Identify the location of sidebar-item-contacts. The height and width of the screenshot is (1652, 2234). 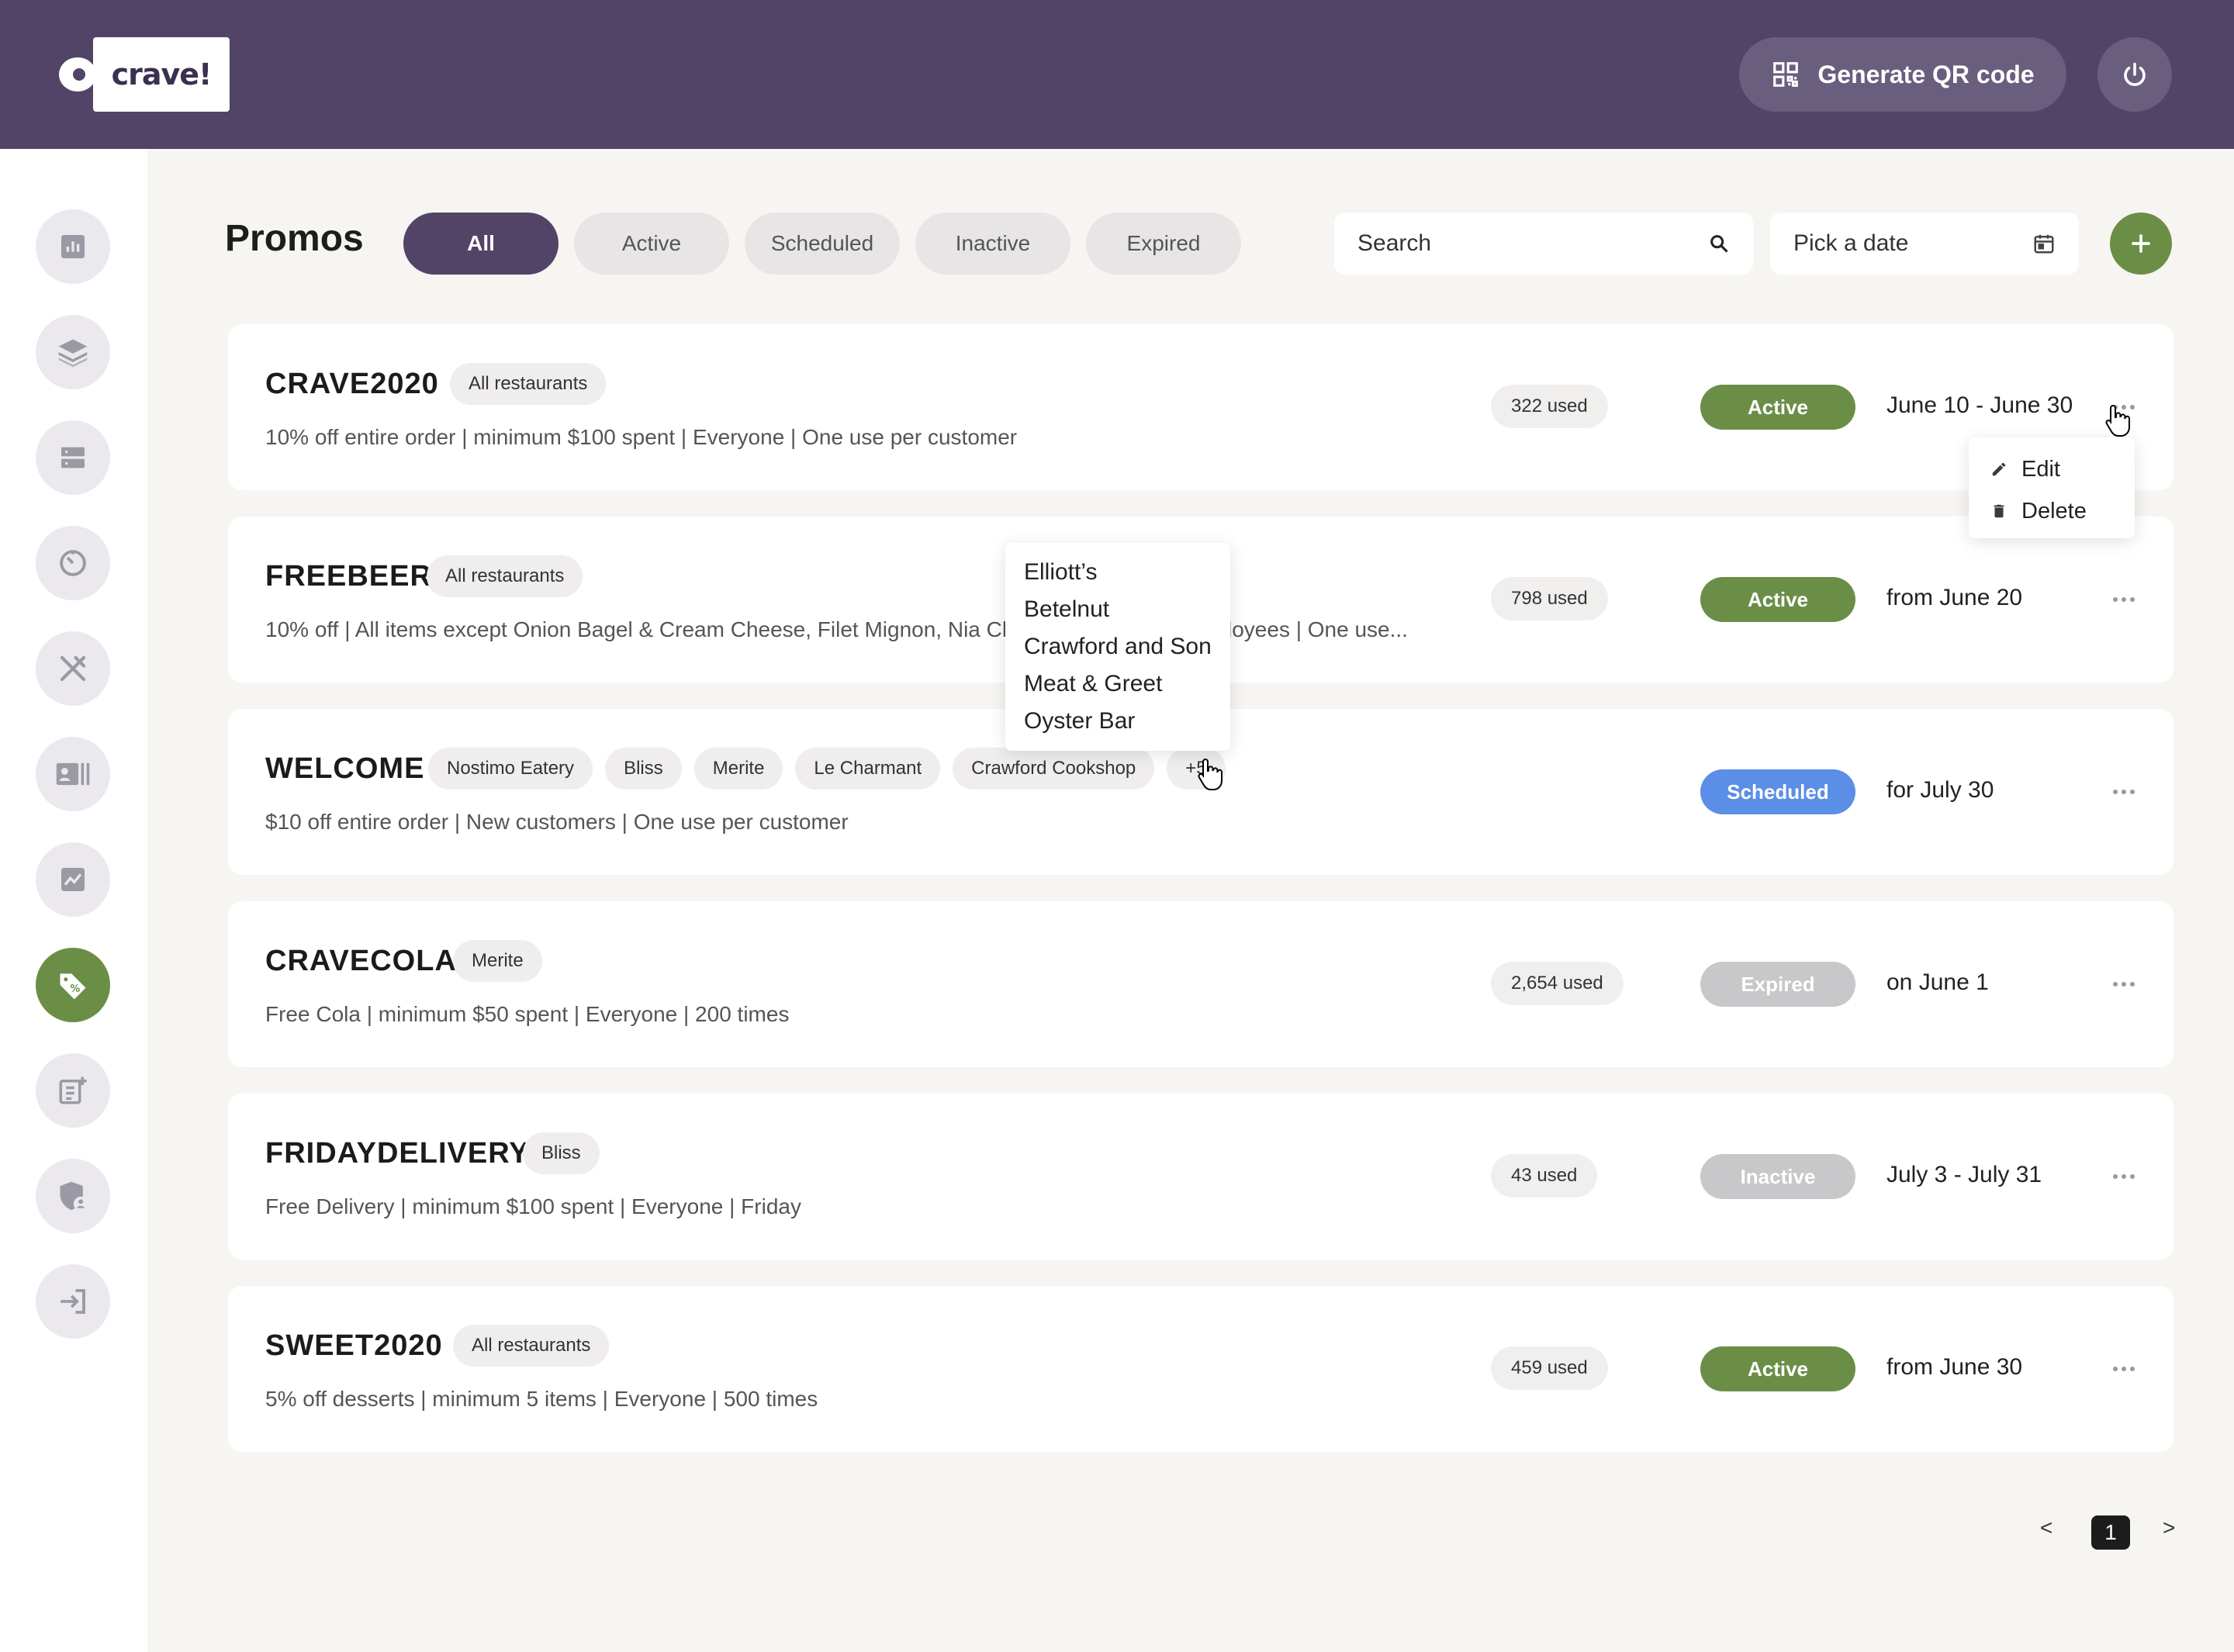
(73, 774).